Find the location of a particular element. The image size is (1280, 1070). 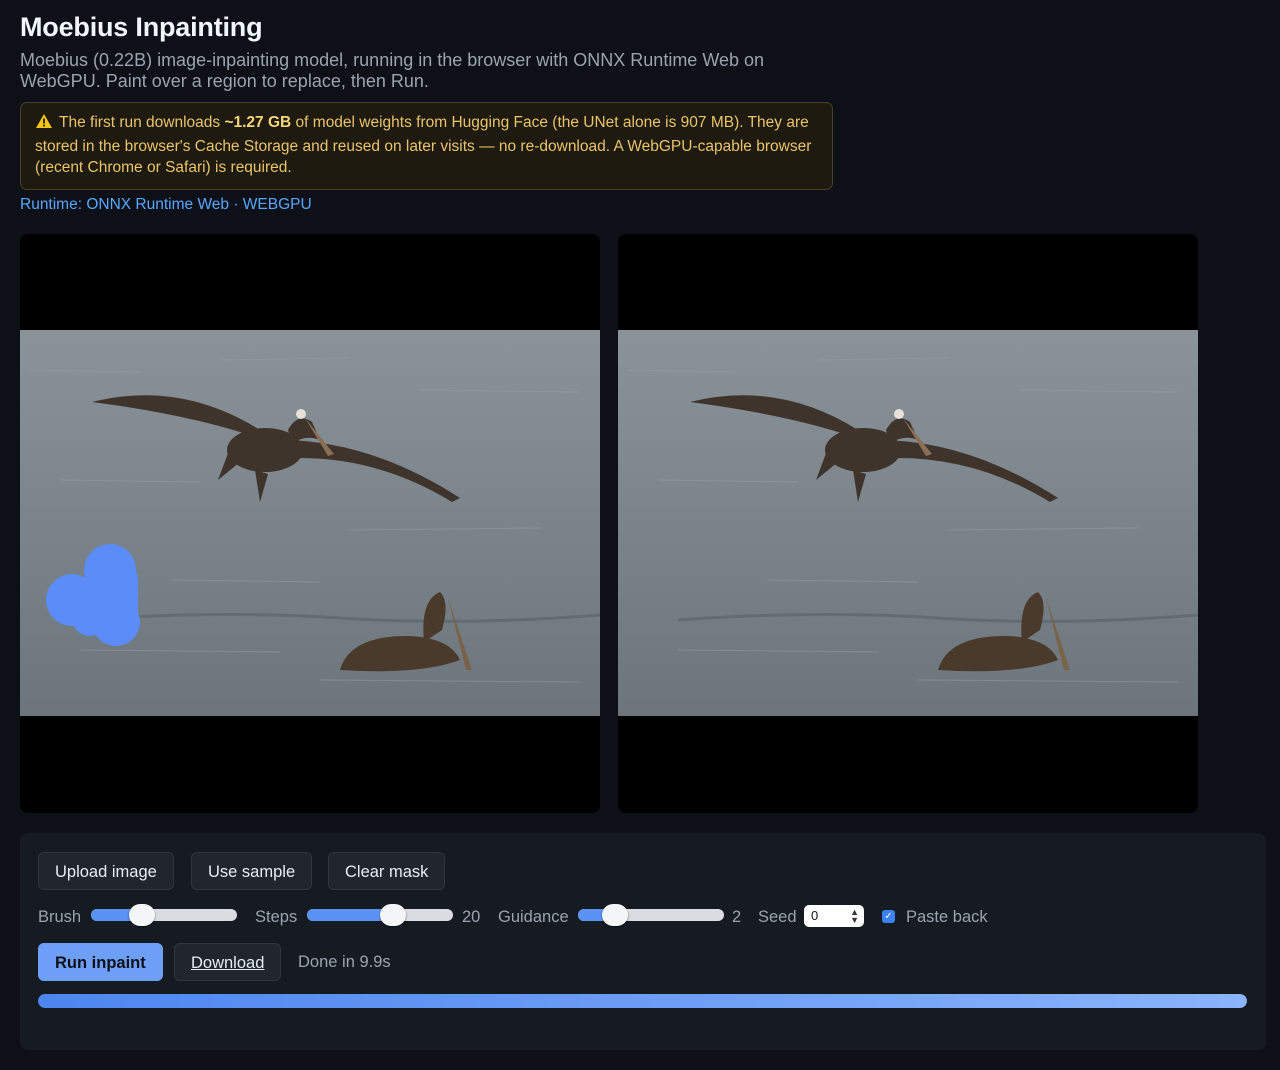

guidance-label: Guidance is located at coordinates (533, 917).